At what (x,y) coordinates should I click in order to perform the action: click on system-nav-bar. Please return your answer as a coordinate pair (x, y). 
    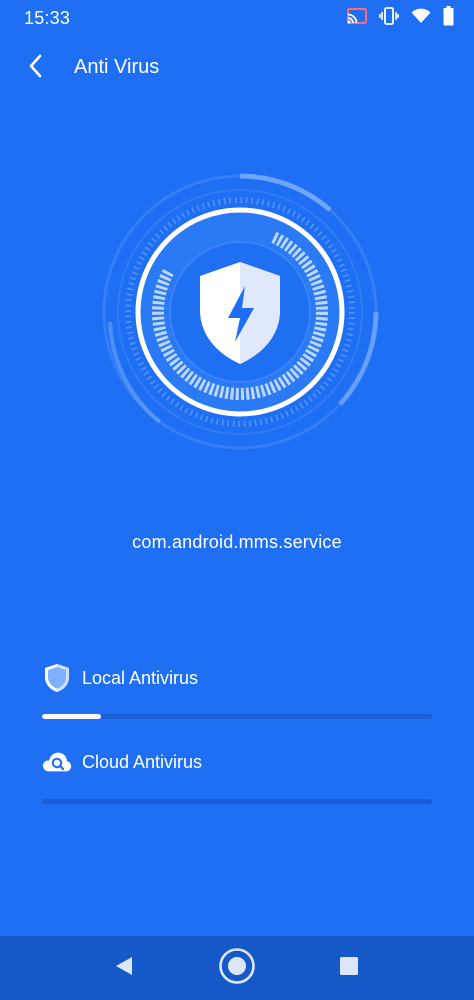
    Looking at the image, I should click on (237, 968).